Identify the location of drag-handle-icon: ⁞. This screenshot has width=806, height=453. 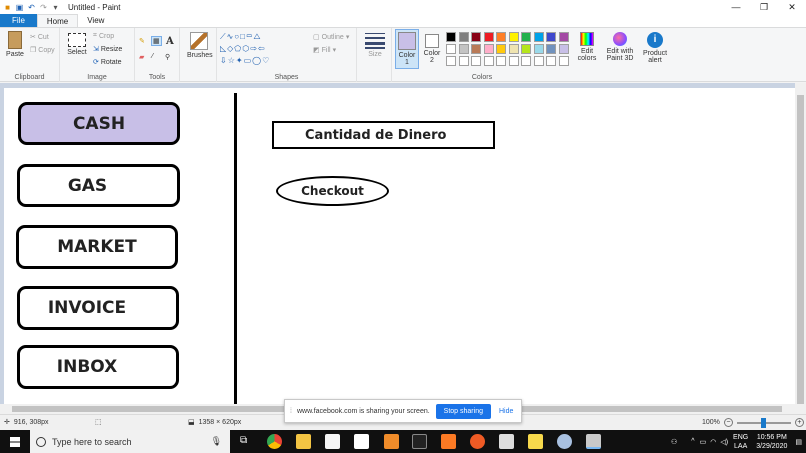
(291, 411).